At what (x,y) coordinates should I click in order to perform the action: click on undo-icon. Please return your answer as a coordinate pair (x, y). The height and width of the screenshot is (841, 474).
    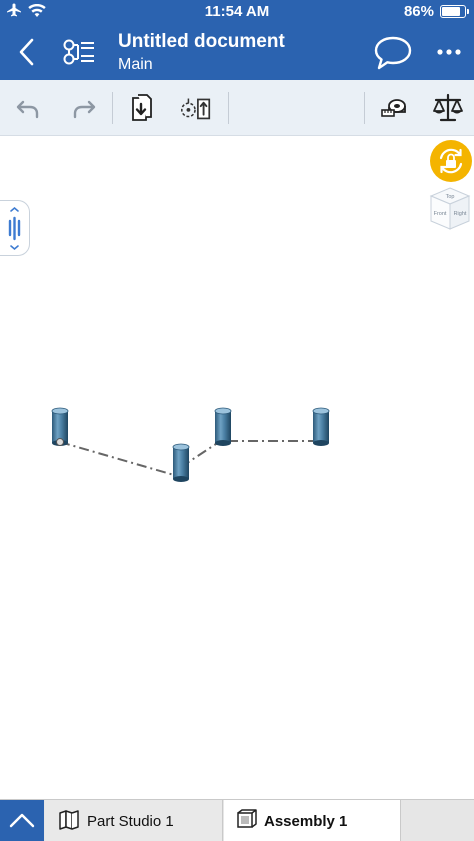
    Looking at the image, I should click on (28, 108).